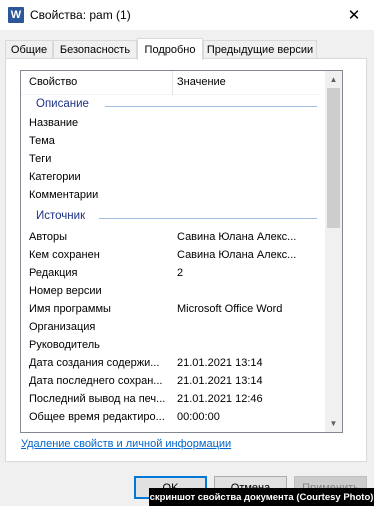  I want to click on group-label: Источник, so click(61, 216).